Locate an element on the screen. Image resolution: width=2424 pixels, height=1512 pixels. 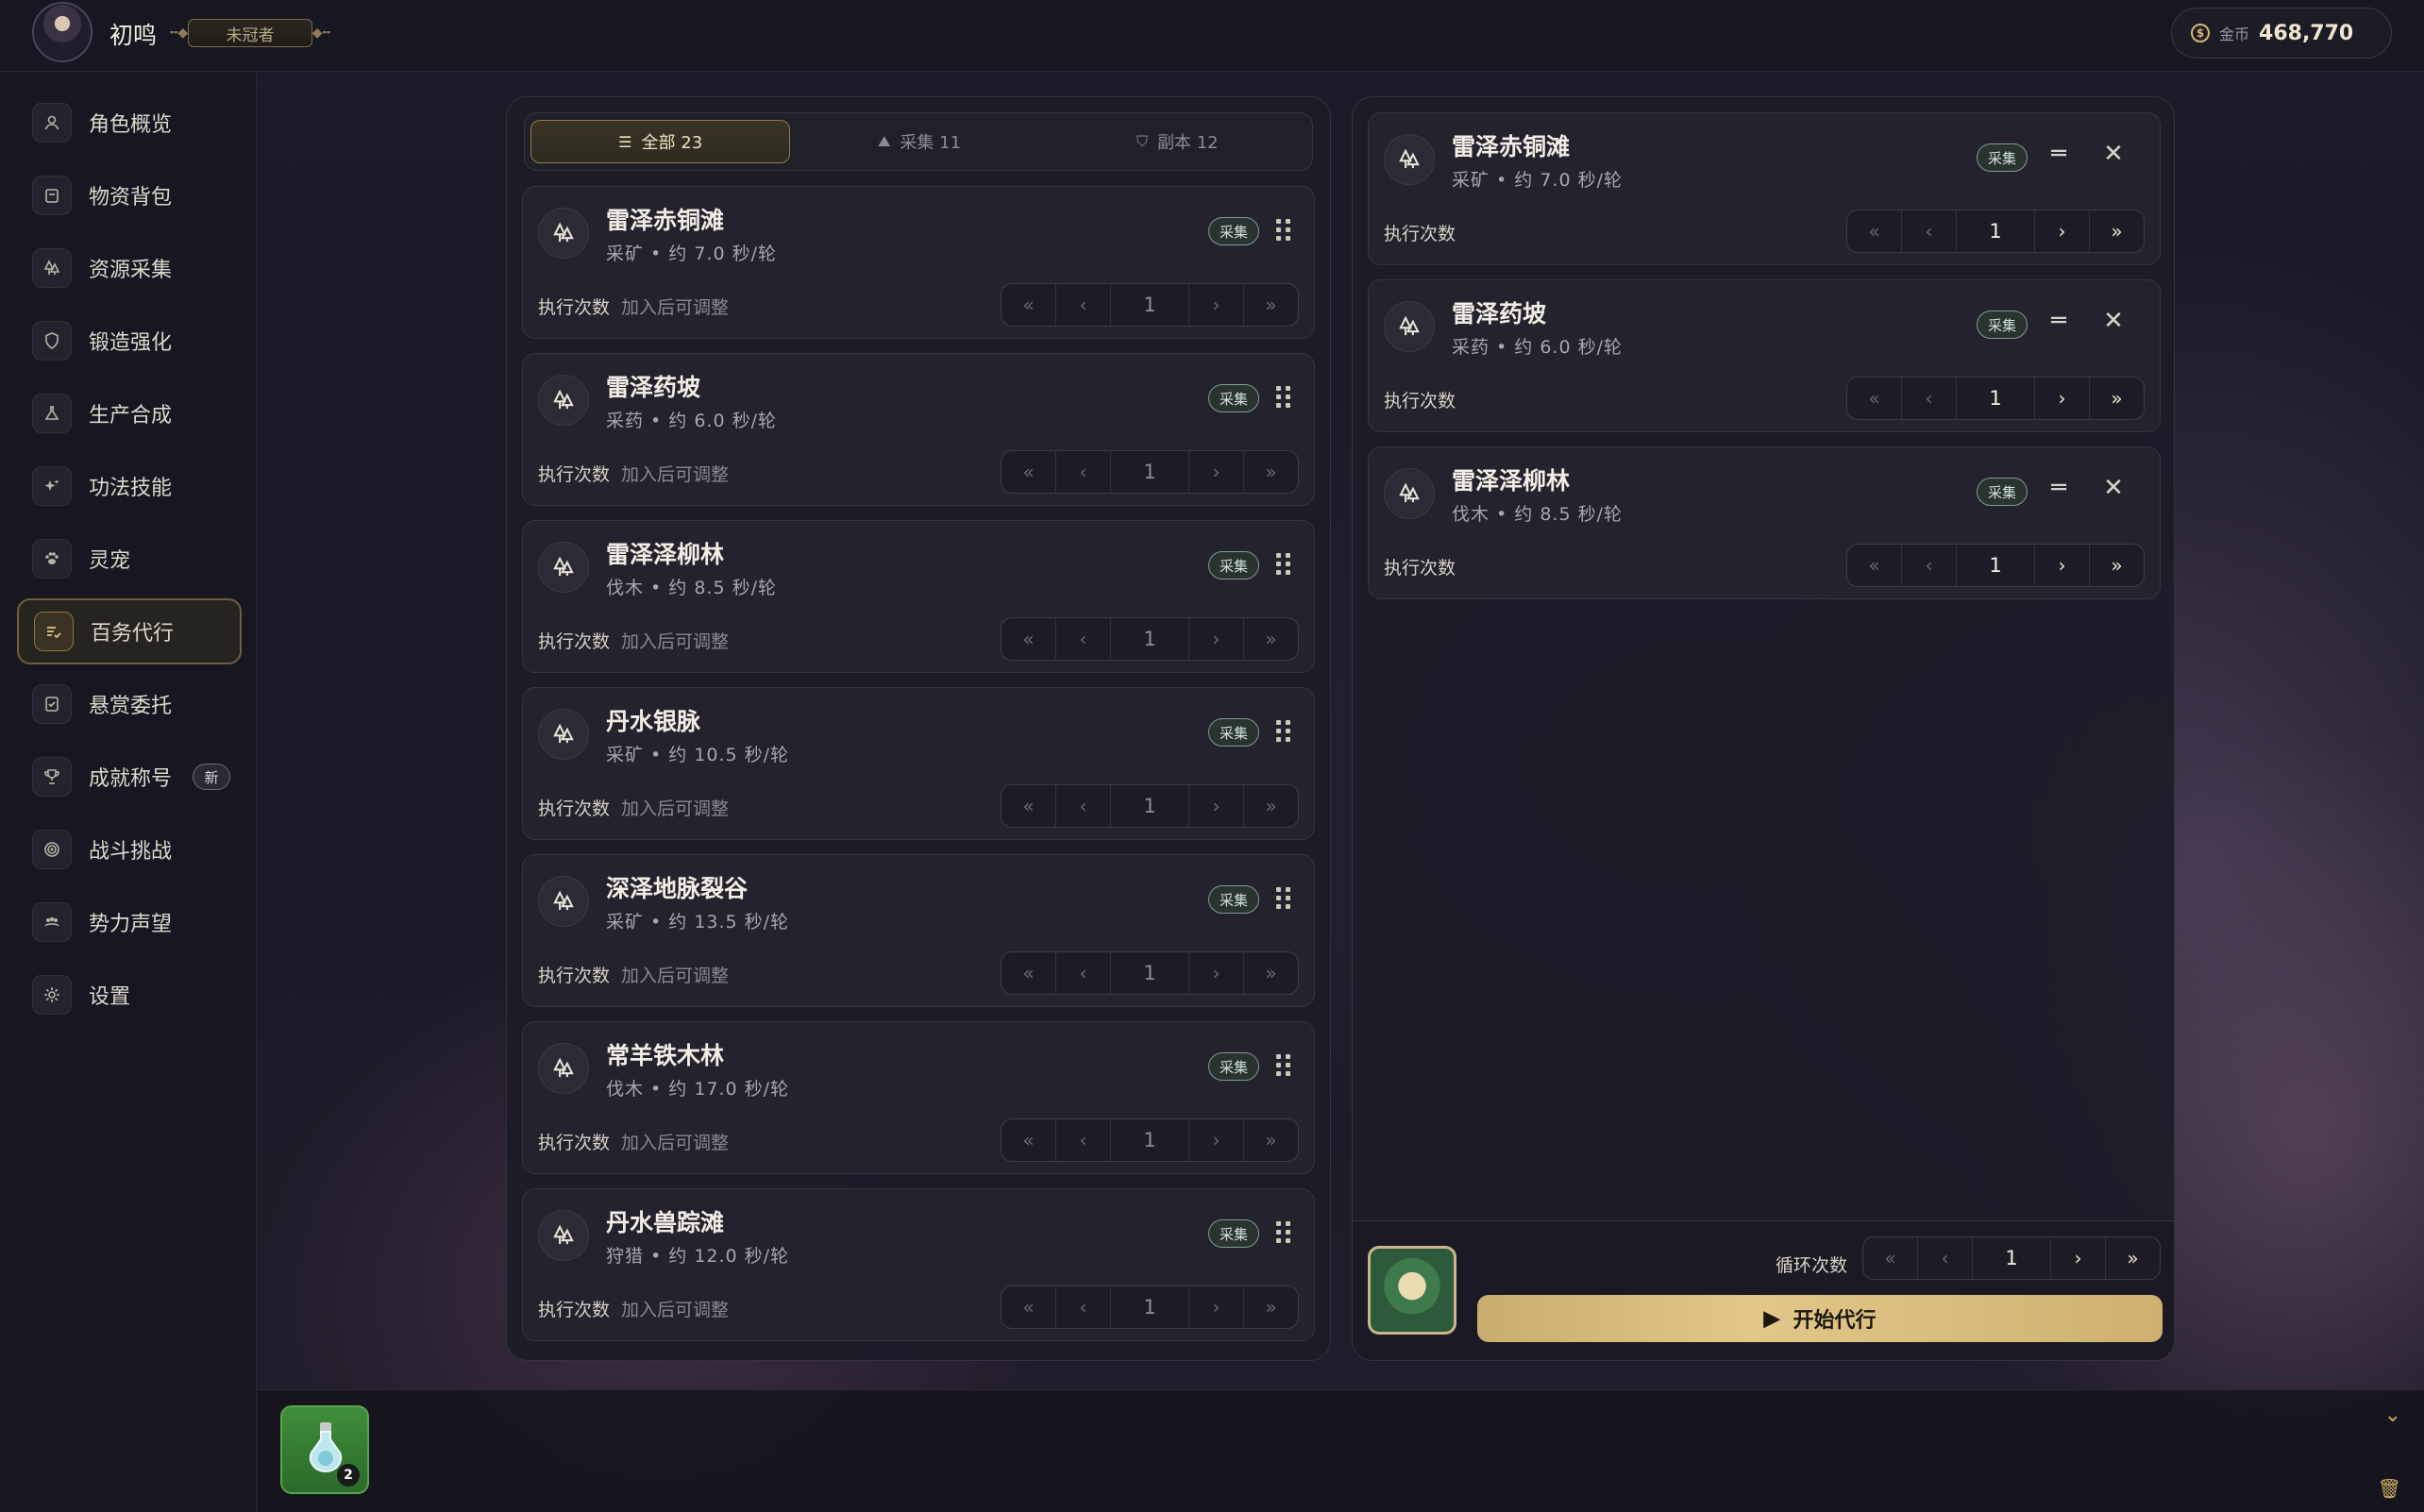
sidebar-item-forging: 锻造强化 is located at coordinates (130, 341).